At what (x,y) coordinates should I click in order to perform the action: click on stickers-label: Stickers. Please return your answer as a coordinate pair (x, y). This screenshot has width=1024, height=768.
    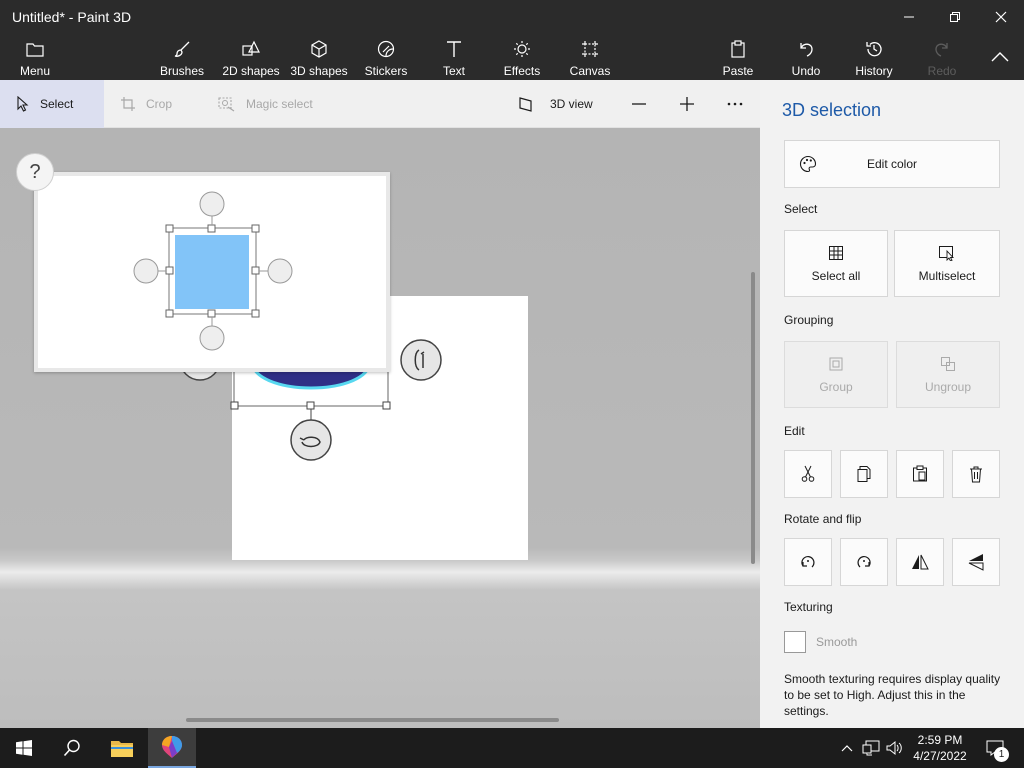
    Looking at the image, I should click on (386, 71).